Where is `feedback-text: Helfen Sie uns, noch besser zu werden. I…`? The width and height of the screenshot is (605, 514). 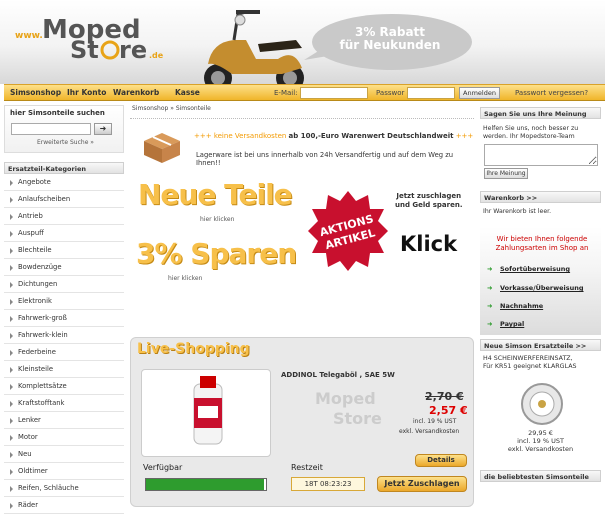
feedback-text: Helfen Sie uns, noch besser zu werden. I… is located at coordinates (530, 133).